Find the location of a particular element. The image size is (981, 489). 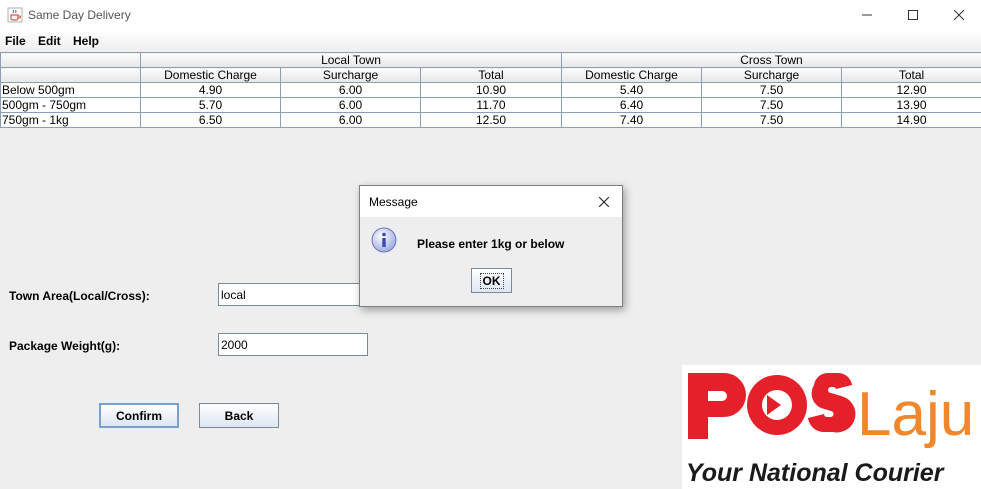

dialog-close-button is located at coordinates (604, 201).